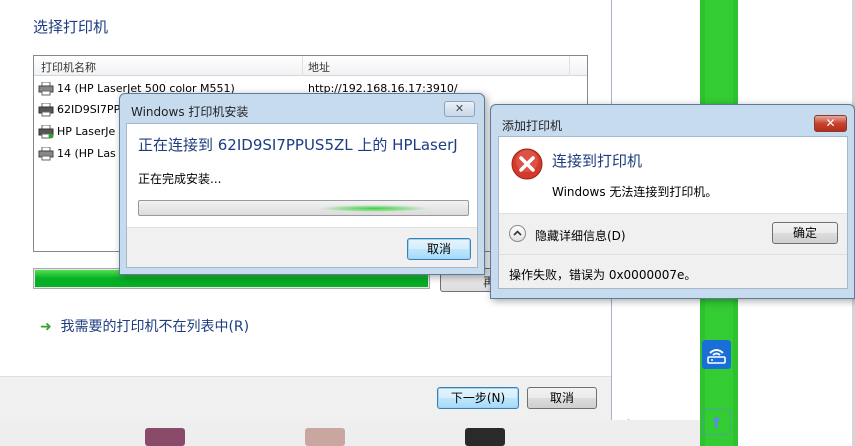 The height and width of the screenshot is (446, 855). What do you see at coordinates (716, 422) in the screenshot?
I see `upload-icon` at bounding box center [716, 422].